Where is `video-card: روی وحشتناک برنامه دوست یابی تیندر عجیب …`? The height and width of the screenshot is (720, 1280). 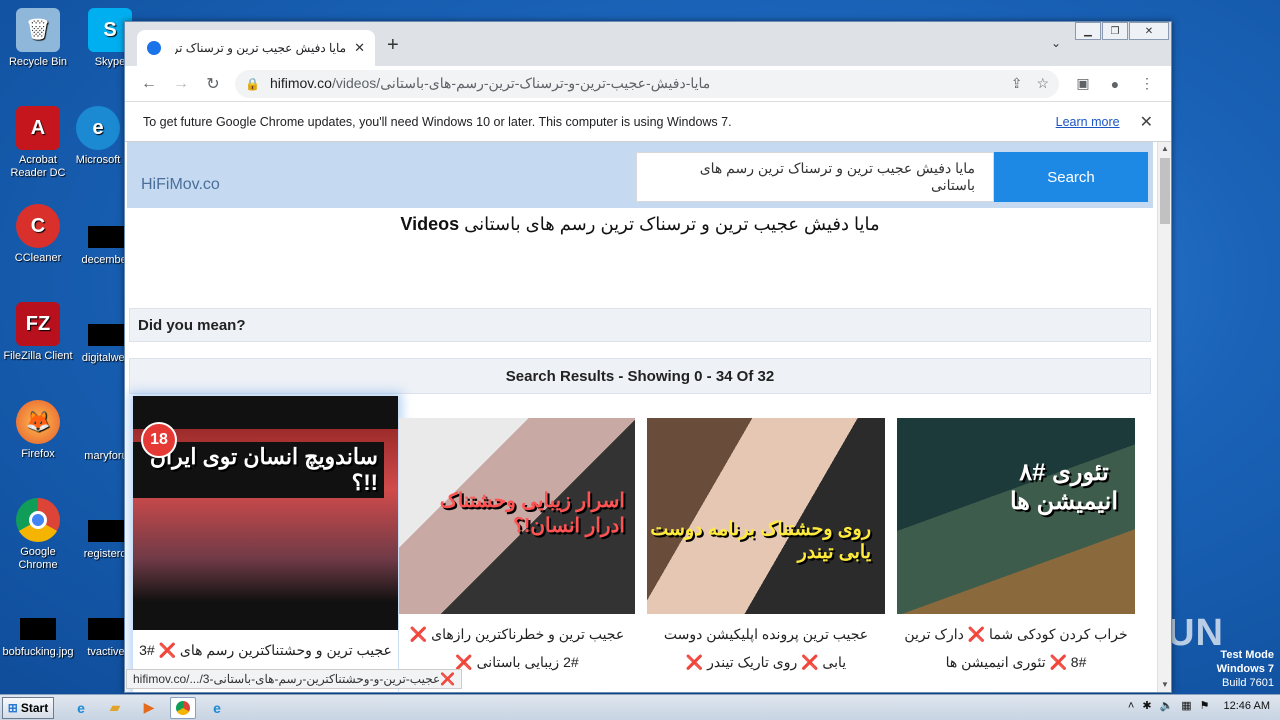
video-card: روی وحشتناک برنامه دوست یابی تیندر عجیب … is located at coordinates (766, 555).